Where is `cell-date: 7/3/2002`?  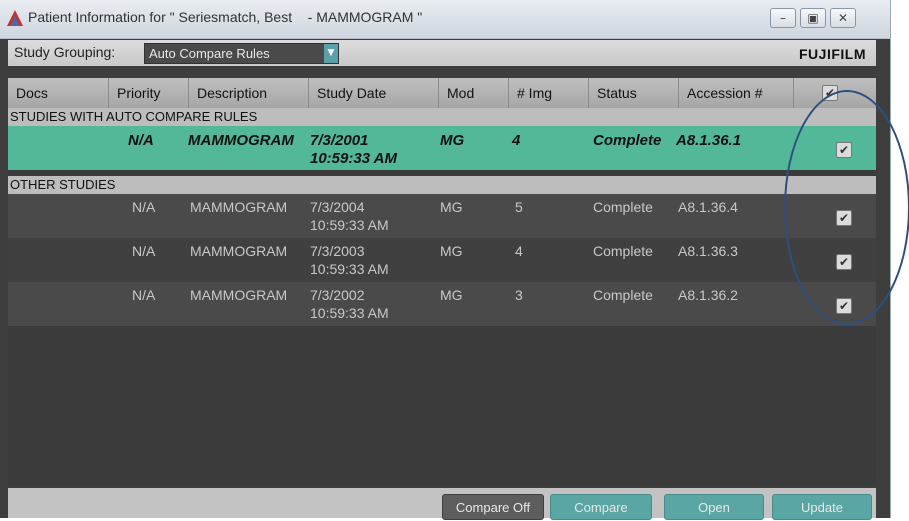
cell-date: 7/3/2002 is located at coordinates (337, 295).